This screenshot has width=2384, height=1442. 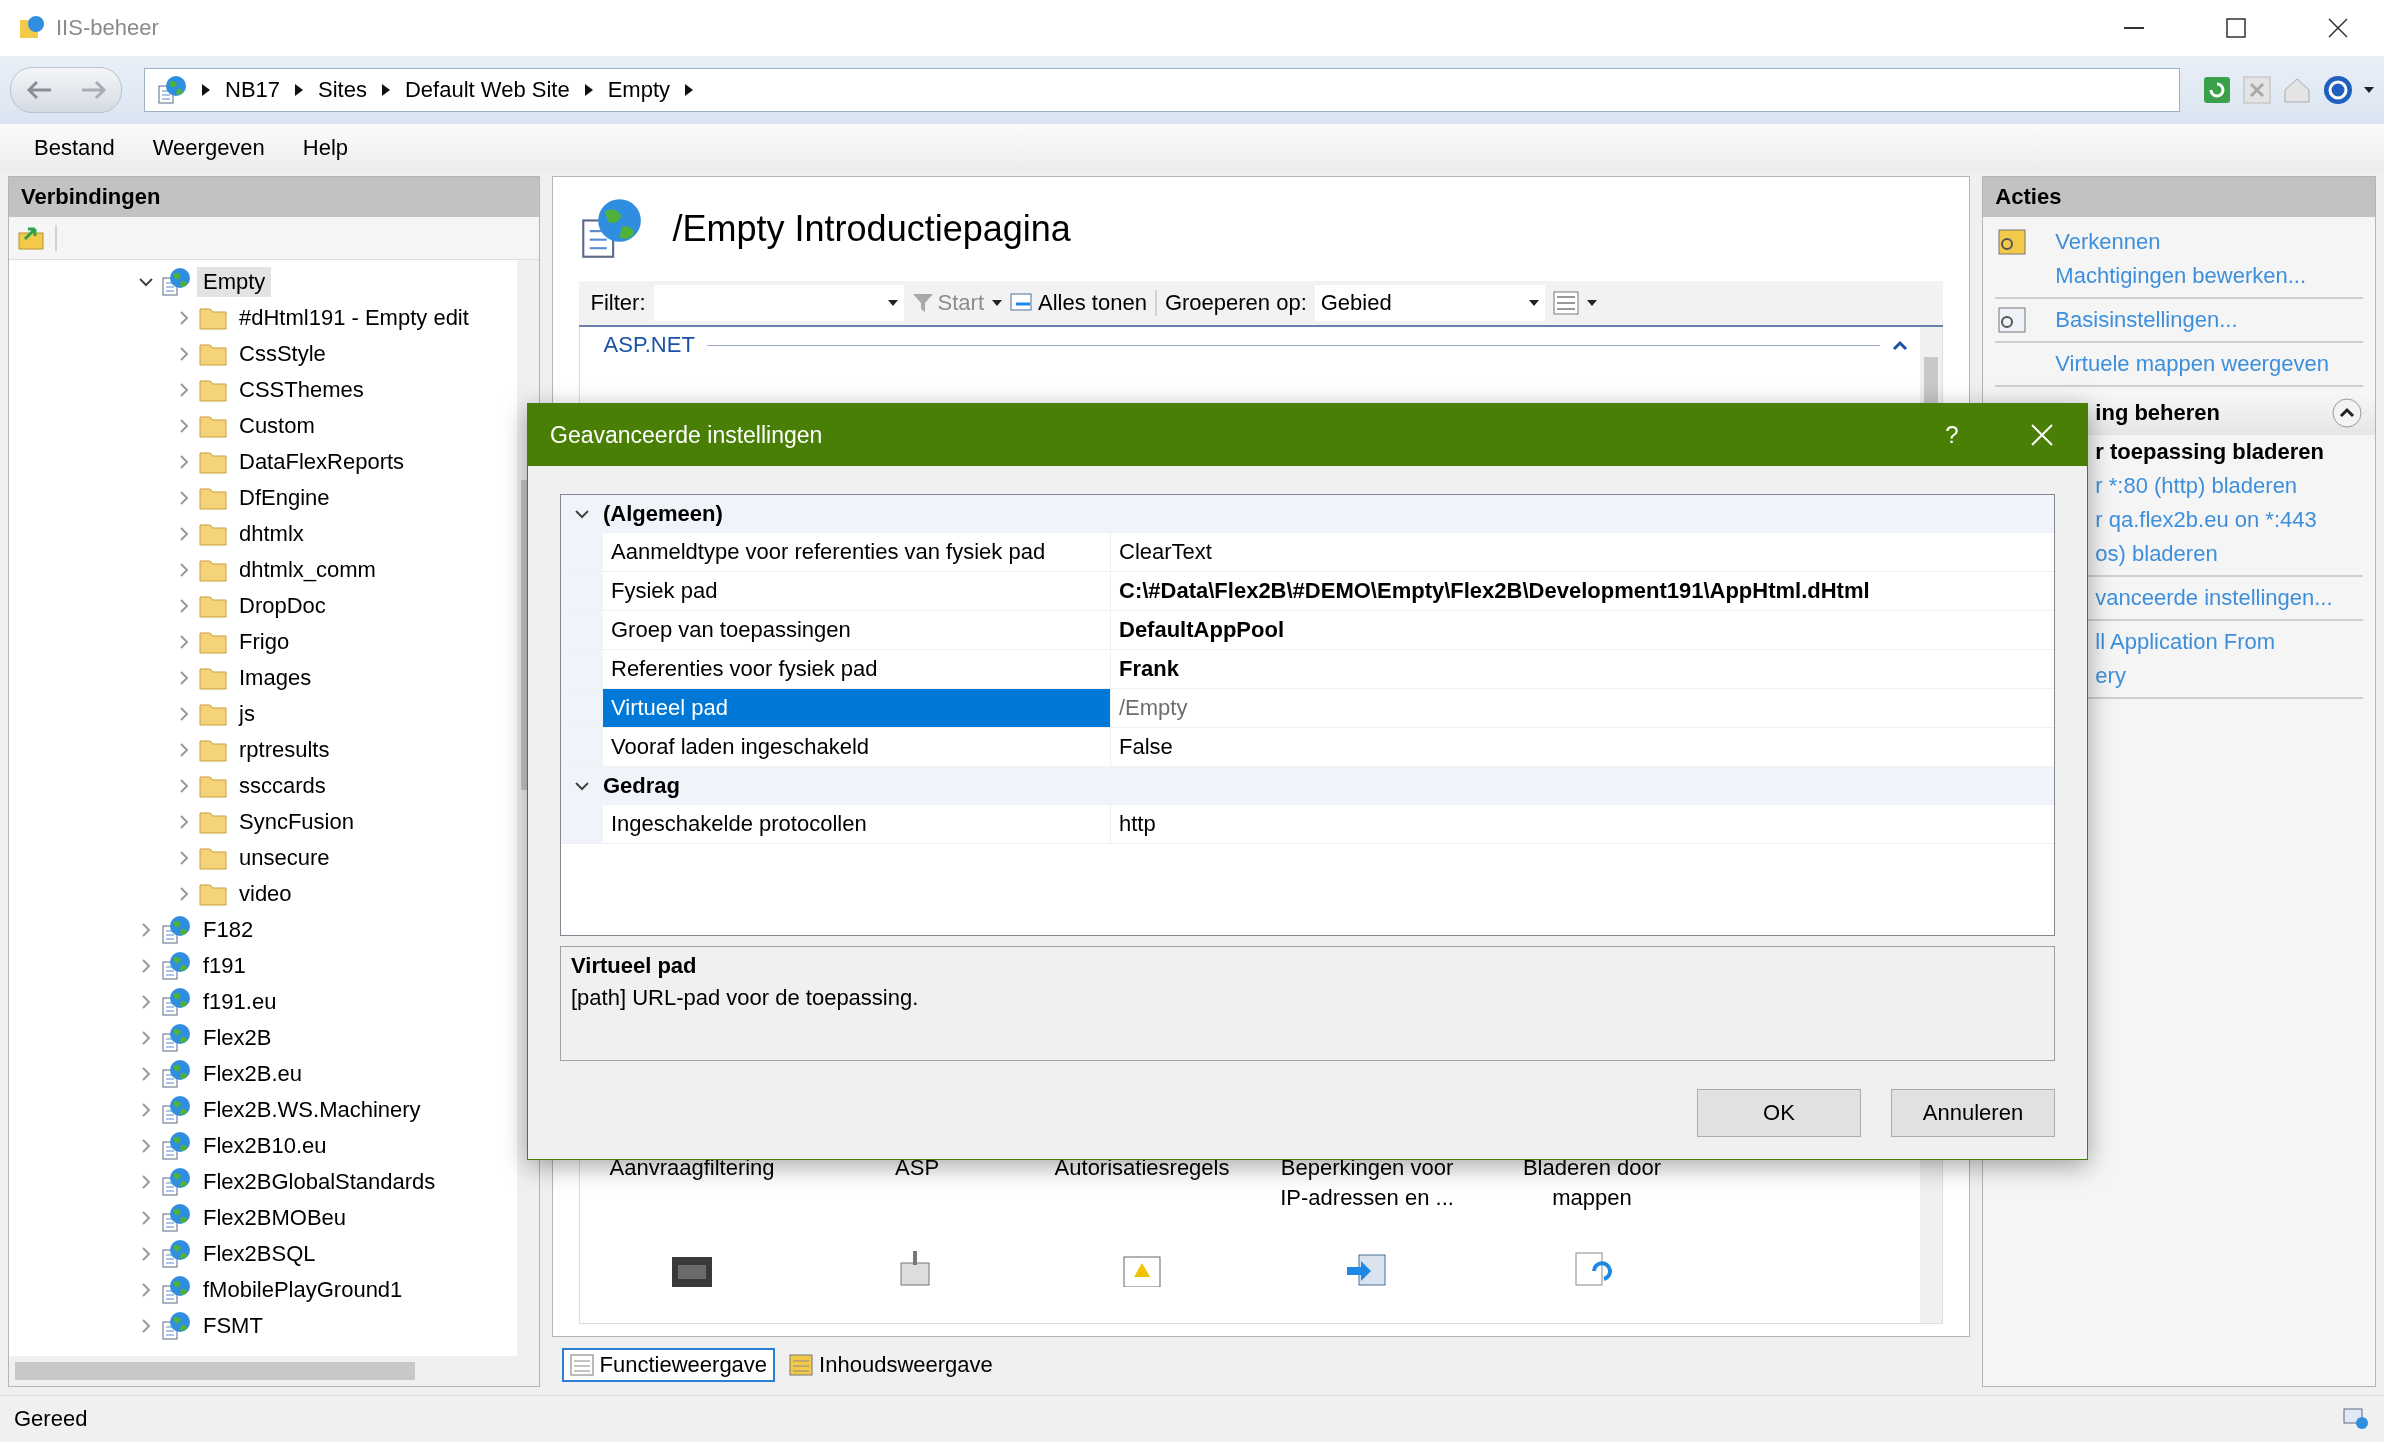 I want to click on view-icon, so click(x=1565, y=303).